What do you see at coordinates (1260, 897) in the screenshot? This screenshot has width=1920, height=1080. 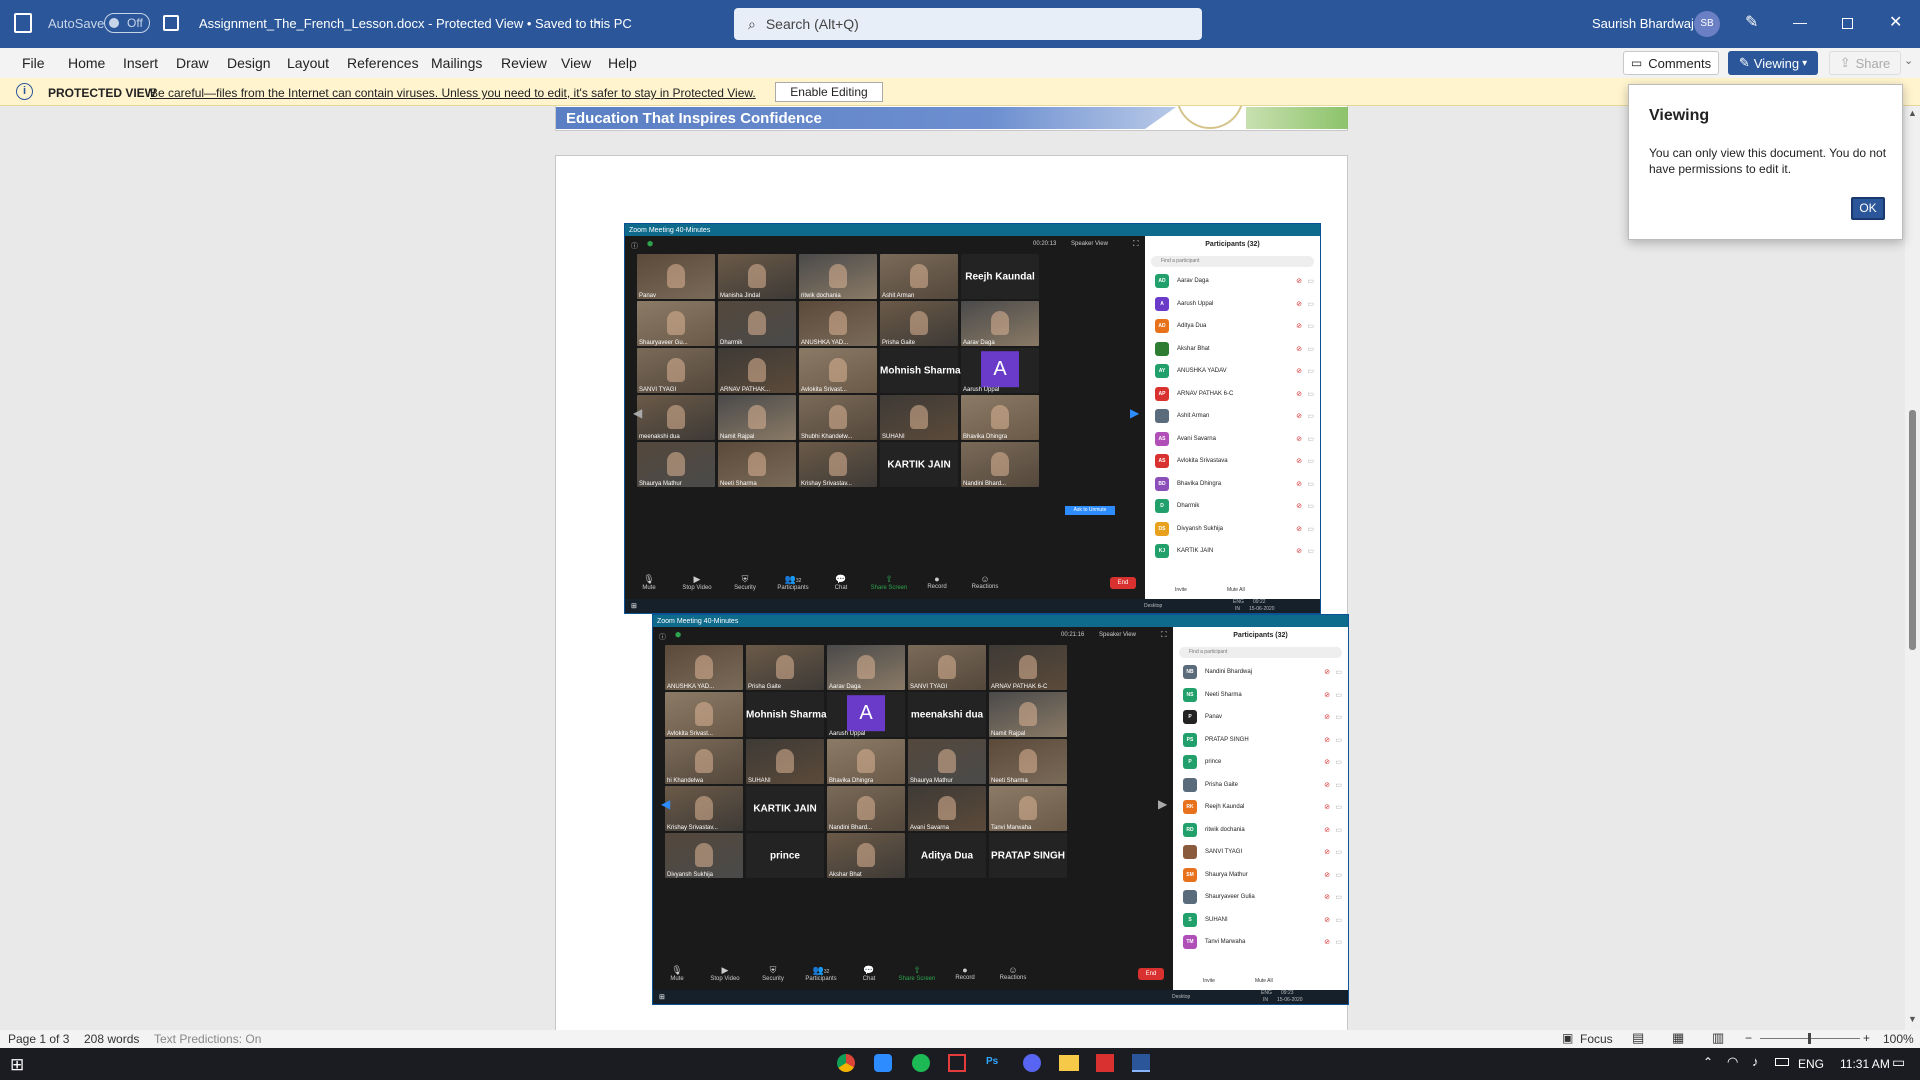 I see `participant-row: Shauryaveer Gulia ⊘ ▭` at bounding box center [1260, 897].